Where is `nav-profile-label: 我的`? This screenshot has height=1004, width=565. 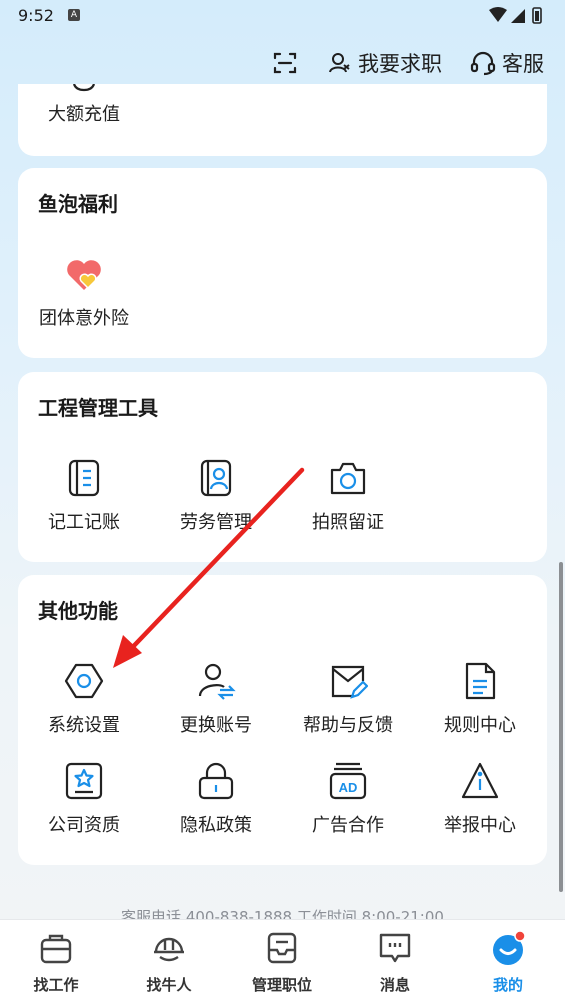
nav-profile-label: 我的 is located at coordinates (507, 985).